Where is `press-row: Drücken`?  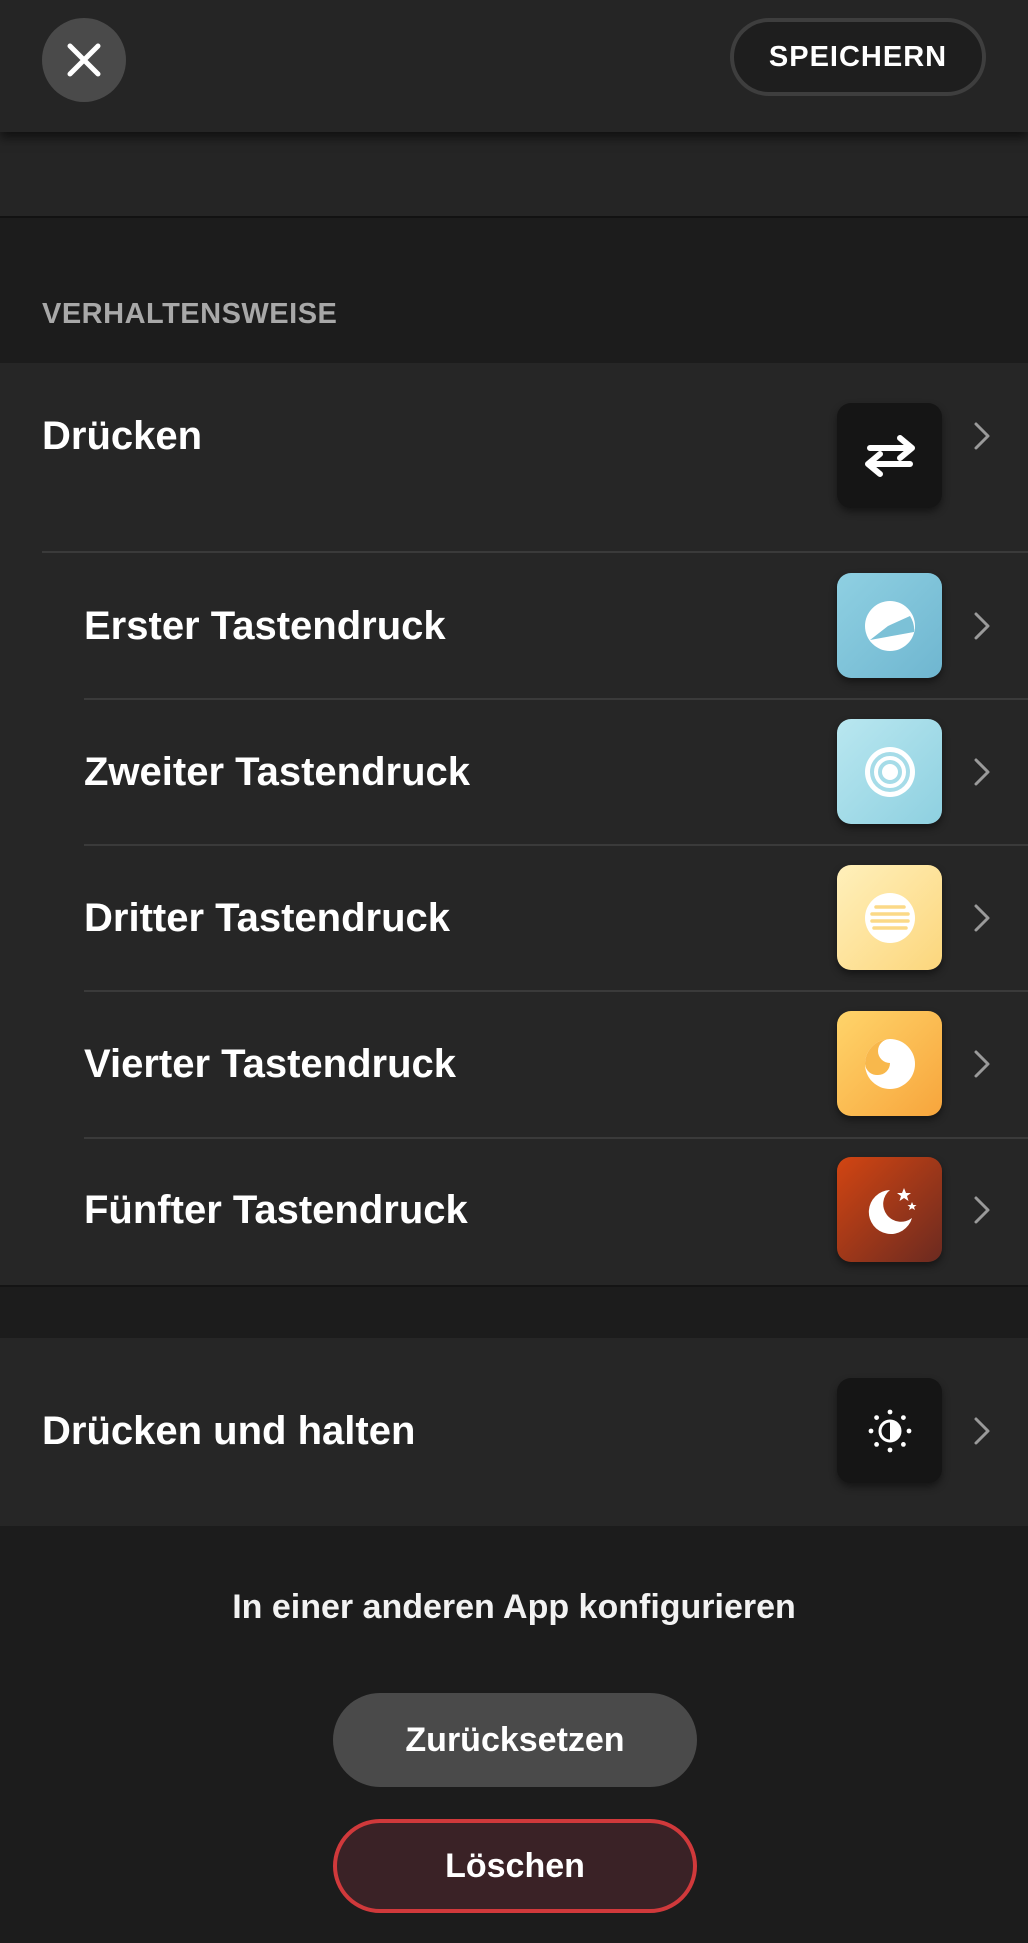
press-row: Drücken is located at coordinates (514, 436).